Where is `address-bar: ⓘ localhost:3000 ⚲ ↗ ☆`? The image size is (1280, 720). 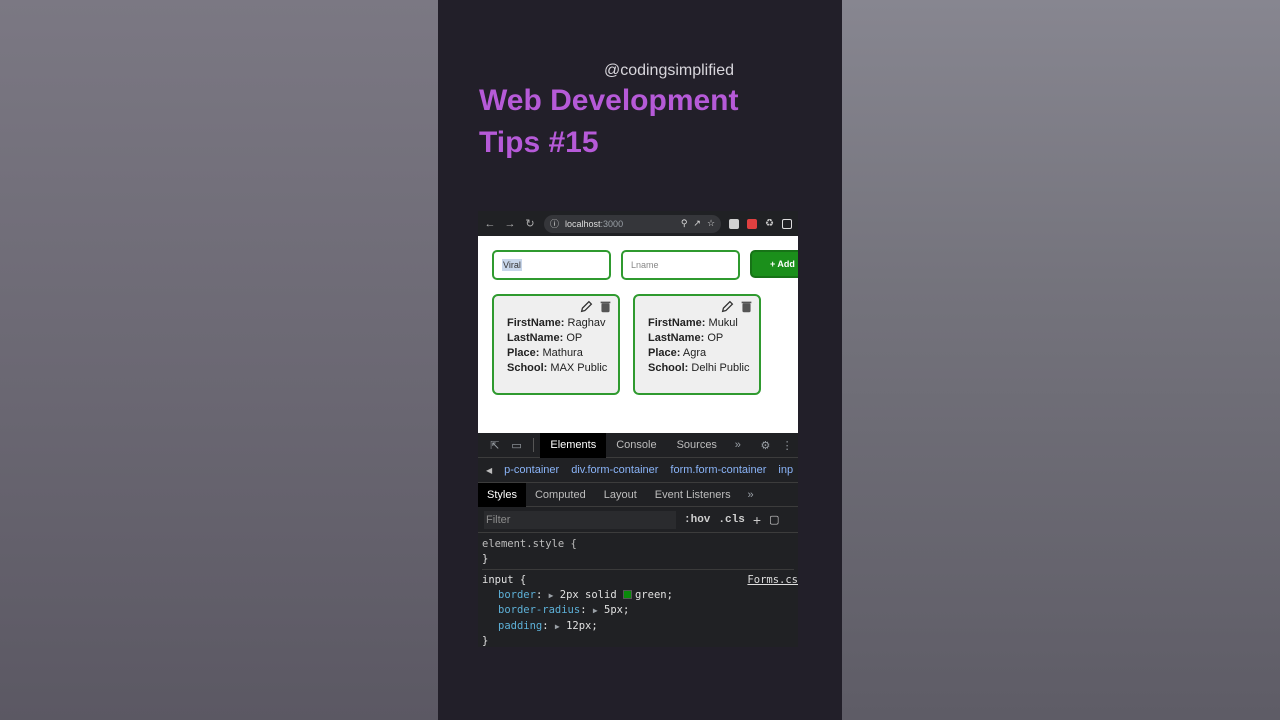
address-bar: ⓘ localhost:3000 ⚲ ↗ ☆ is located at coordinates (633, 223).